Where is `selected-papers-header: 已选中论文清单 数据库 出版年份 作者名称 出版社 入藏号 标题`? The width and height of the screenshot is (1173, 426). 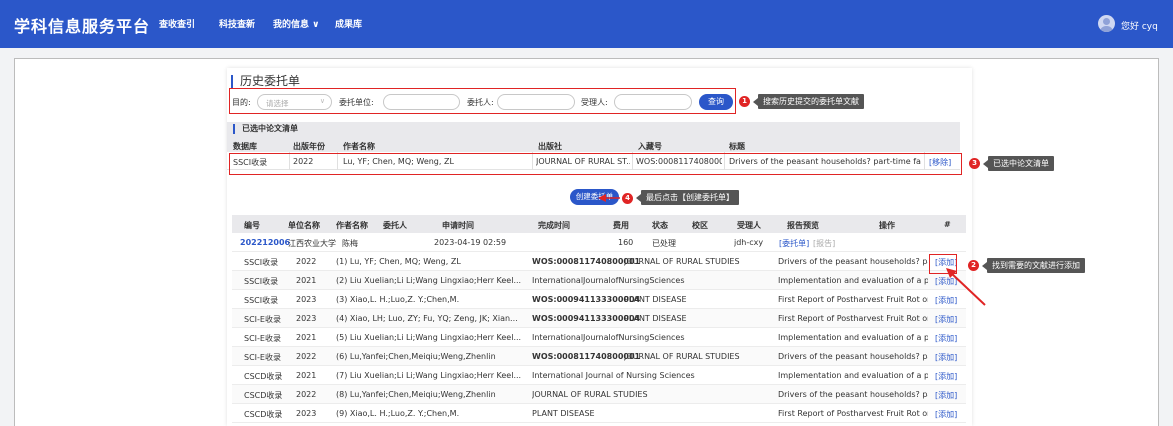
selected-papers-header: 已选中论文清单 数据库 出版年份 作者名称 出版社 入藏号 标题 is located at coordinates (593, 137).